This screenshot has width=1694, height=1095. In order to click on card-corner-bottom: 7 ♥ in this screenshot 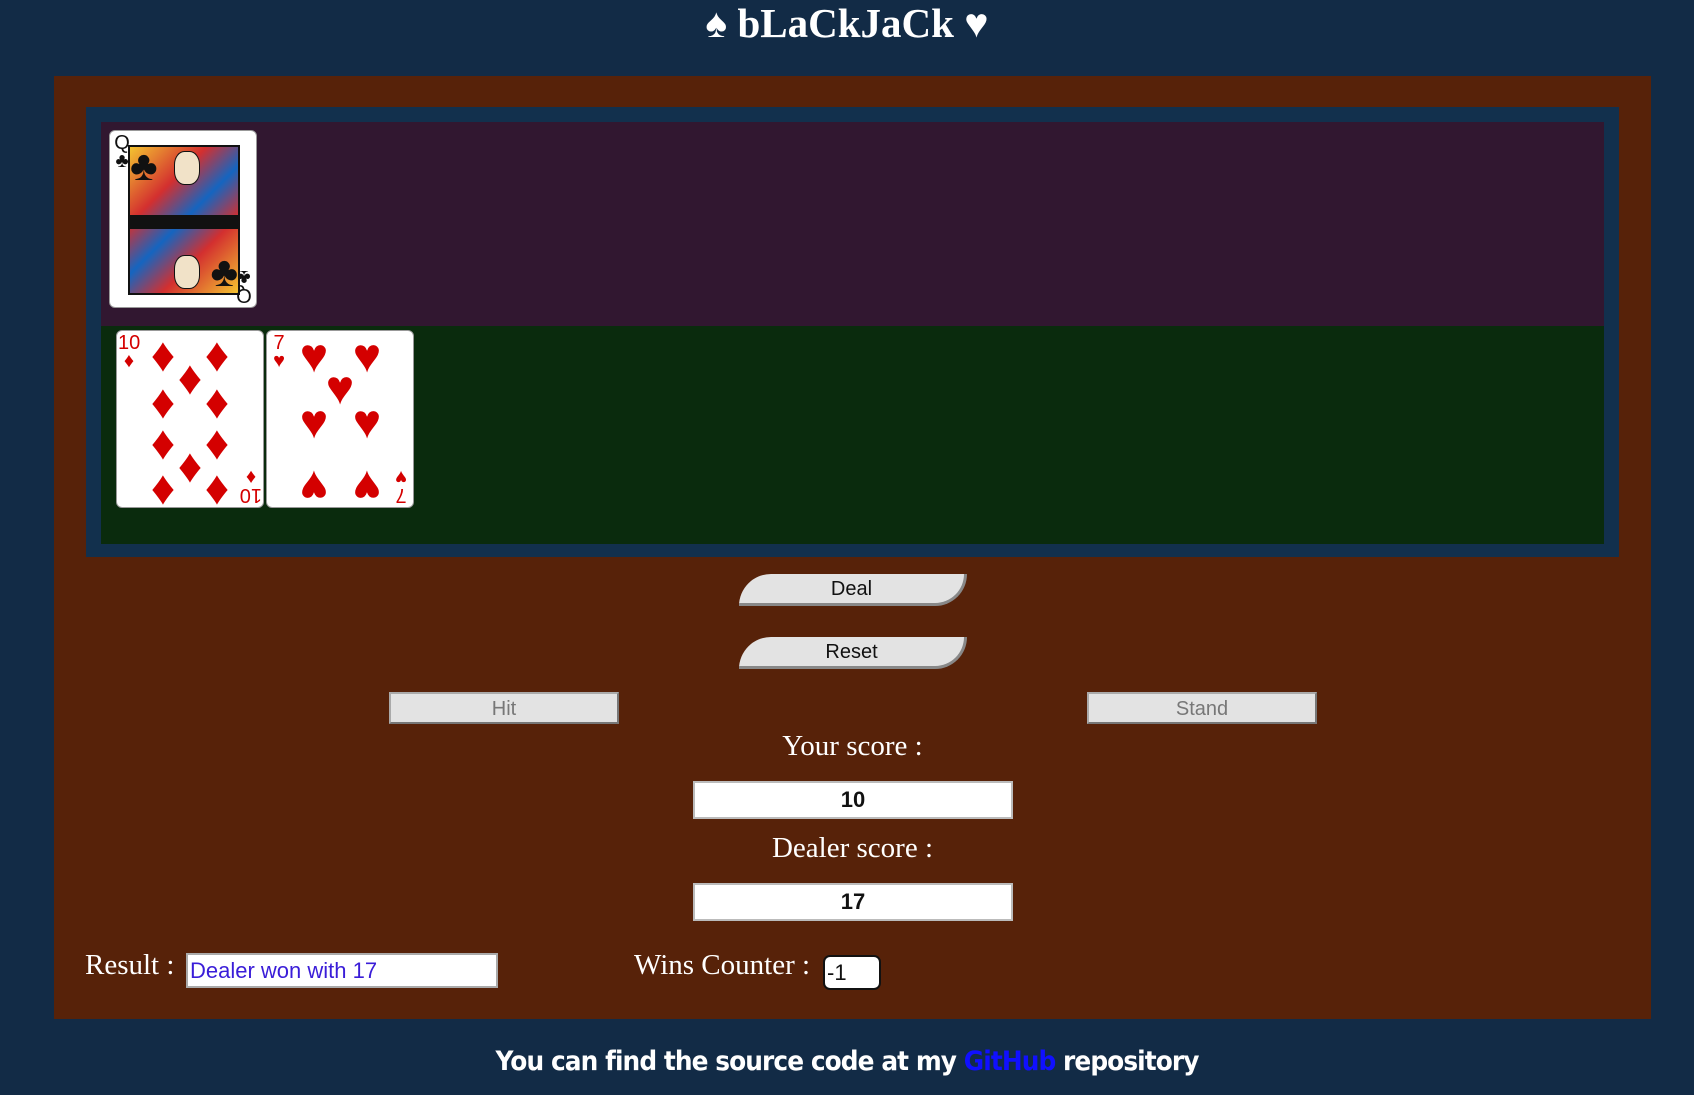, I will do `click(401, 486)`.